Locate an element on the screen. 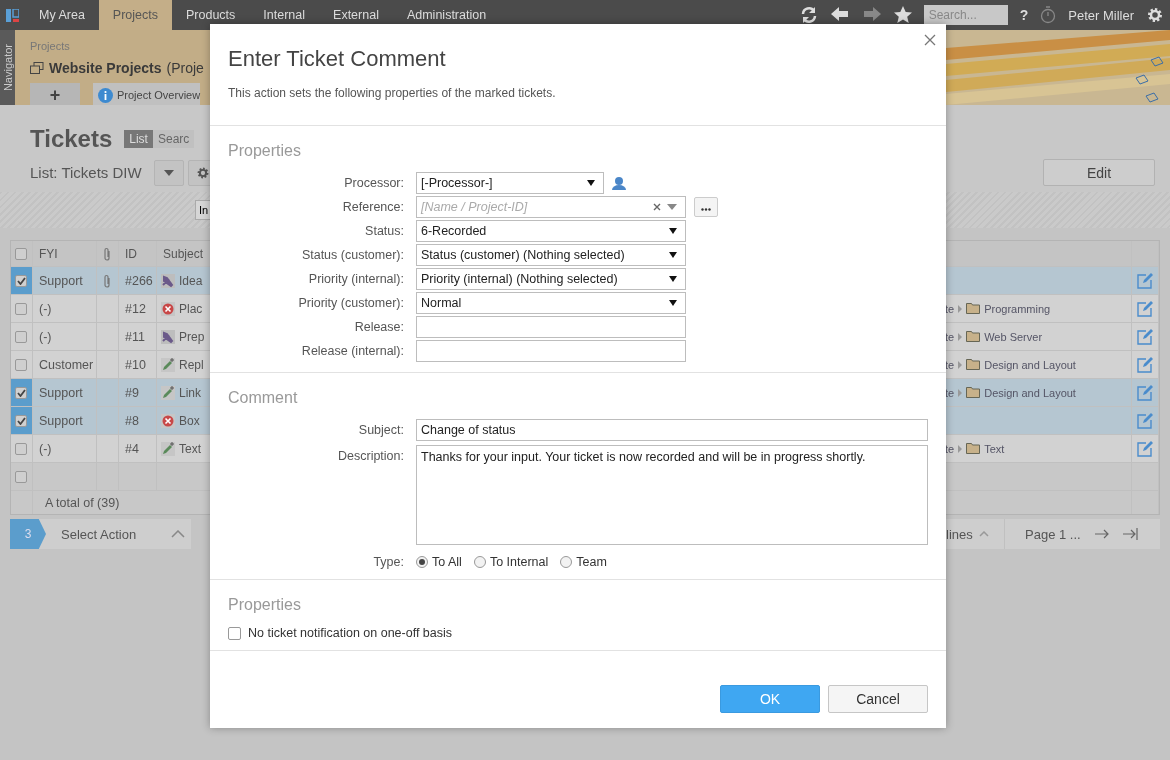  section-heading: Comment is located at coordinates (263, 398).